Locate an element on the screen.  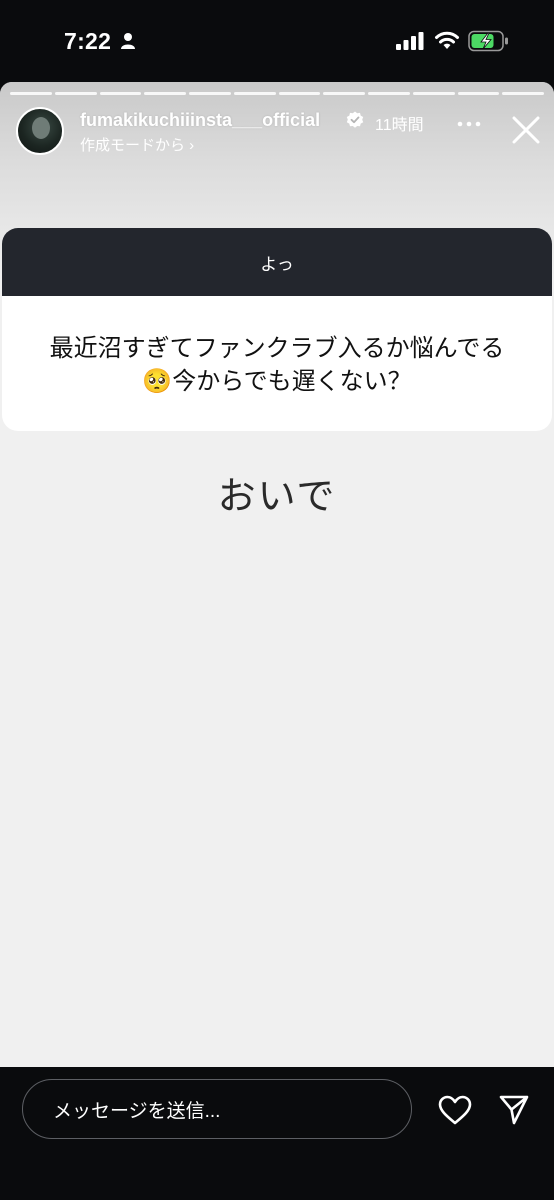
signal-icon is located at coordinates (410, 41).